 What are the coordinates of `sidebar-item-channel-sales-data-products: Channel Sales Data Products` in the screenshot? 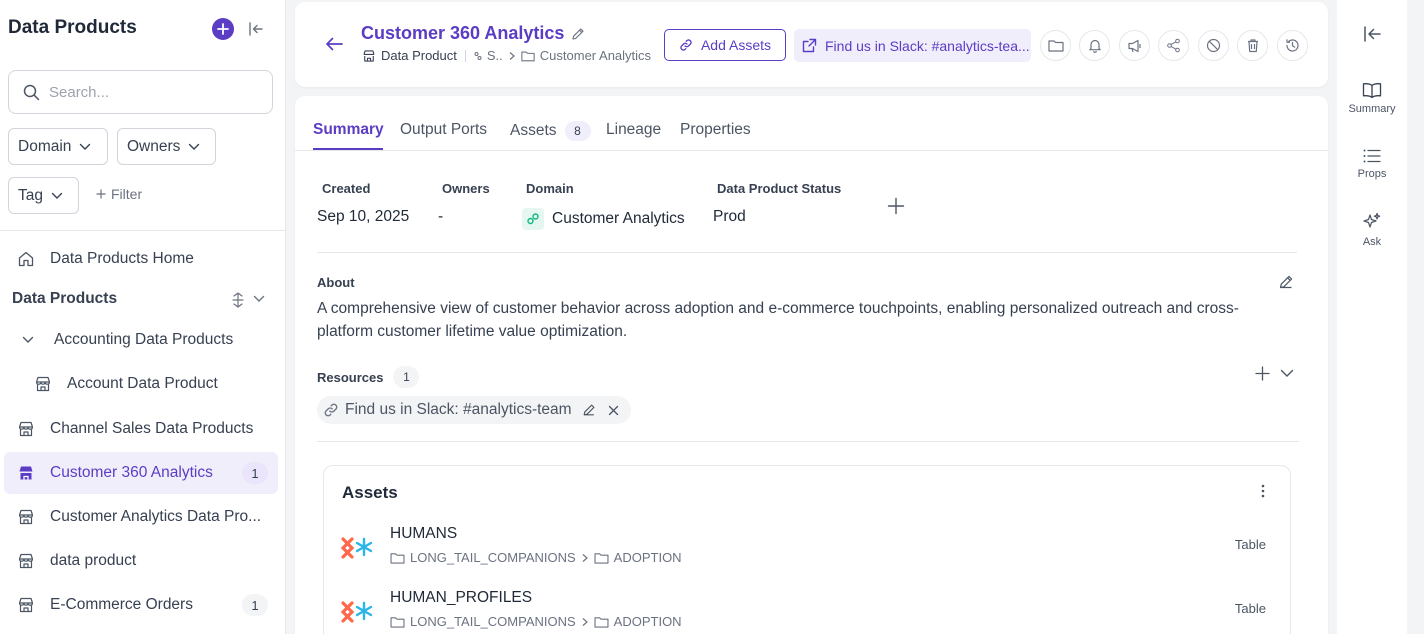 It's located at (141, 429).